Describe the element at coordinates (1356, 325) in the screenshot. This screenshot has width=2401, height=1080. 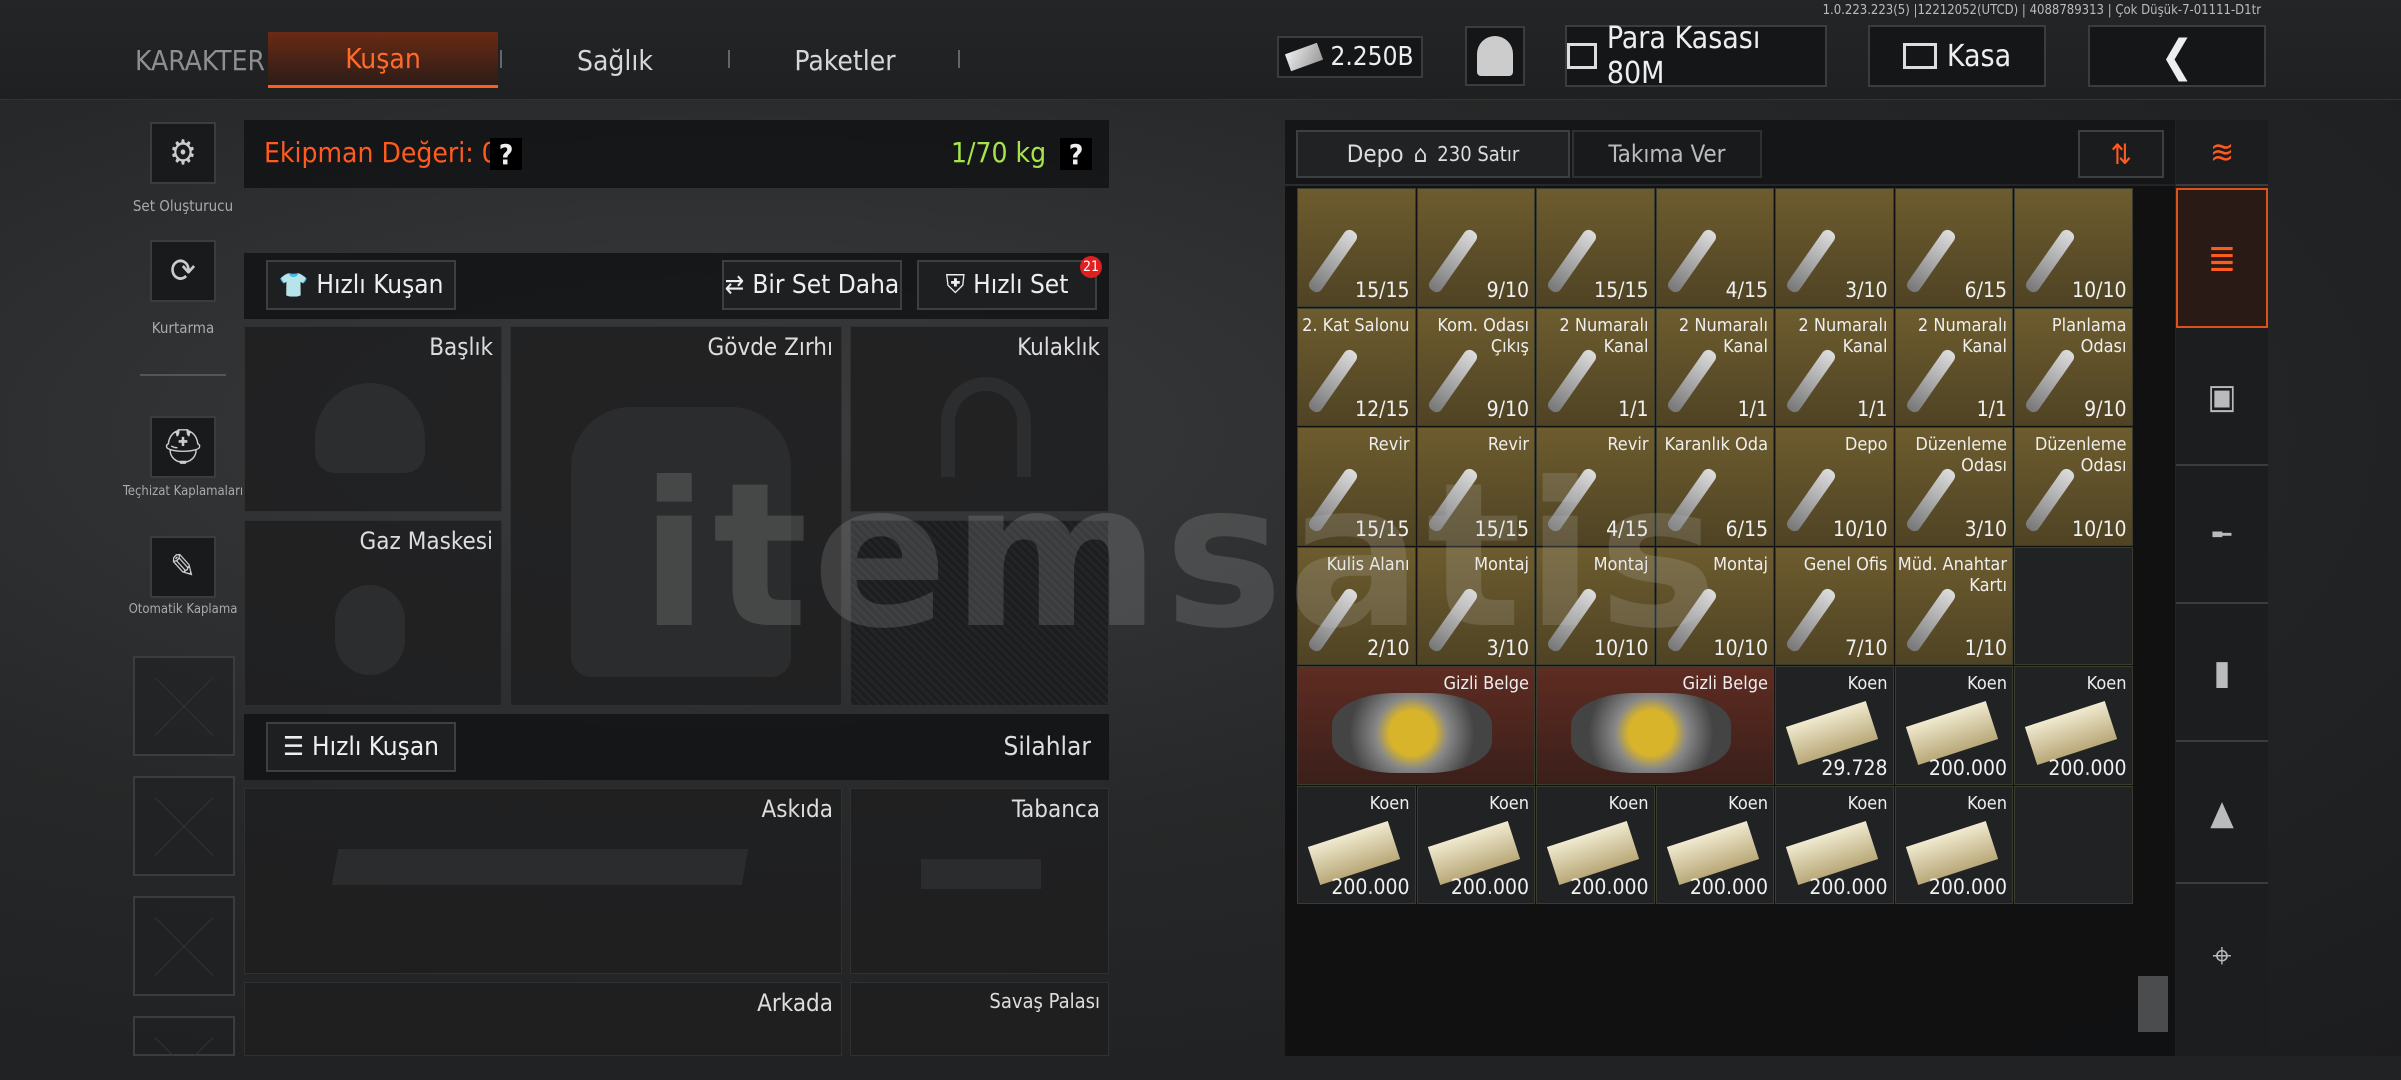
I see `item-name: 2. Kat Salonu` at that location.